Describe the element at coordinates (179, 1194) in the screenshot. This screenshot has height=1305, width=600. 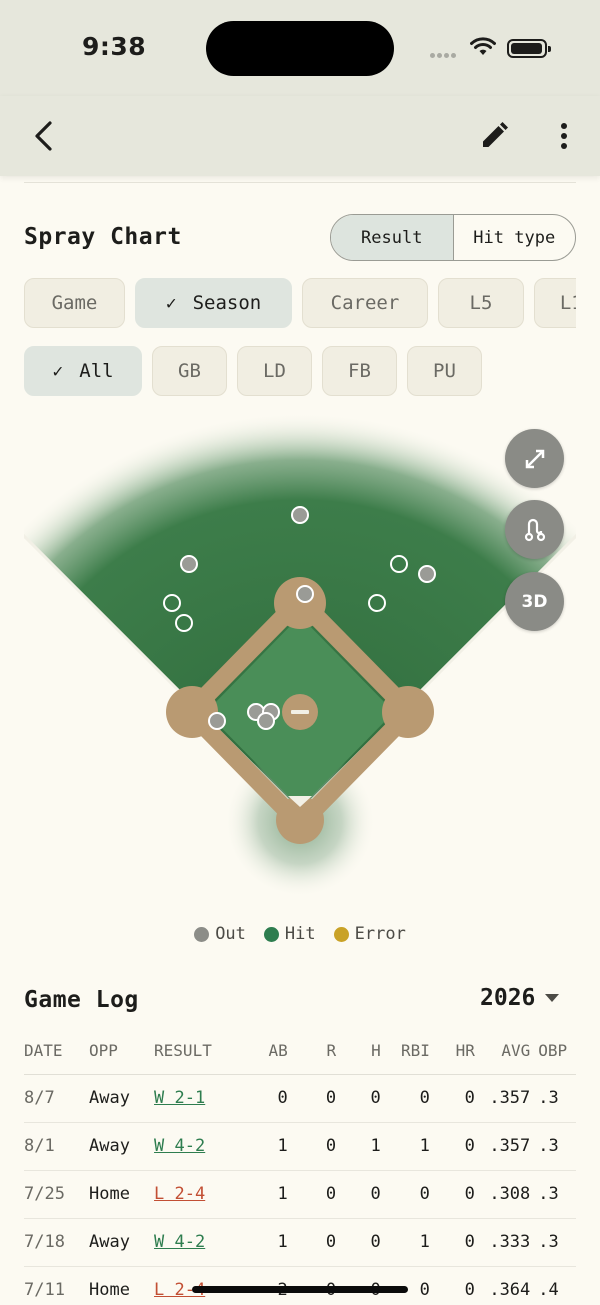
I see `result-link: L 2-4` at that location.